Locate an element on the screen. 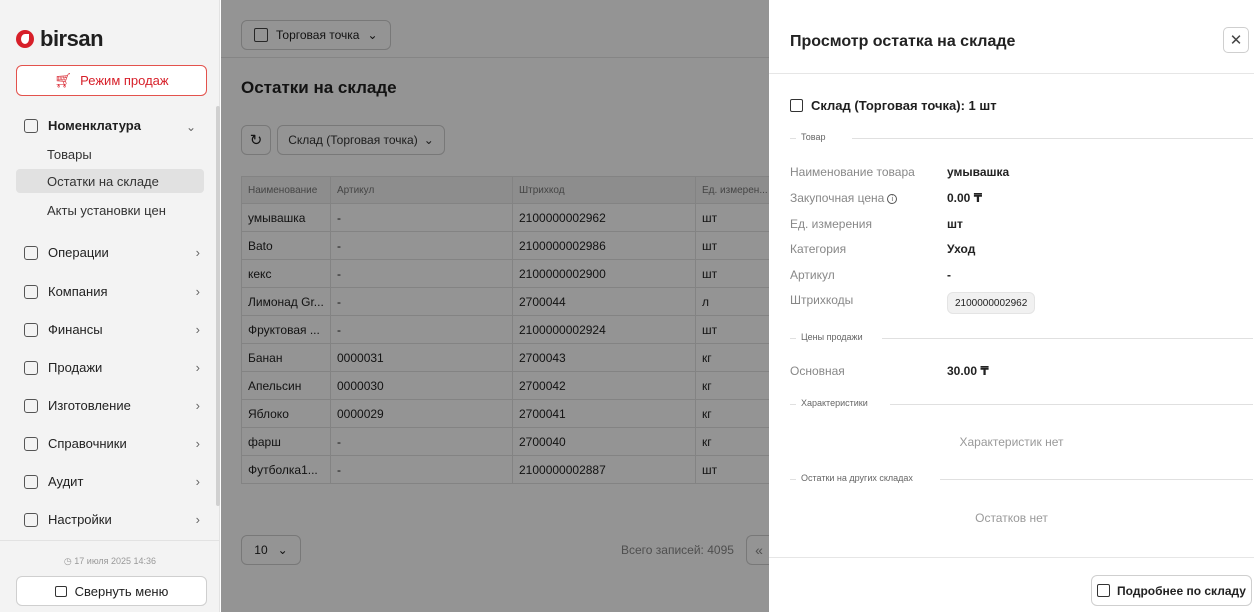 Image resolution: width=1254 pixels, height=612 pixels. price-value: 30.00 ₸ is located at coordinates (968, 371).